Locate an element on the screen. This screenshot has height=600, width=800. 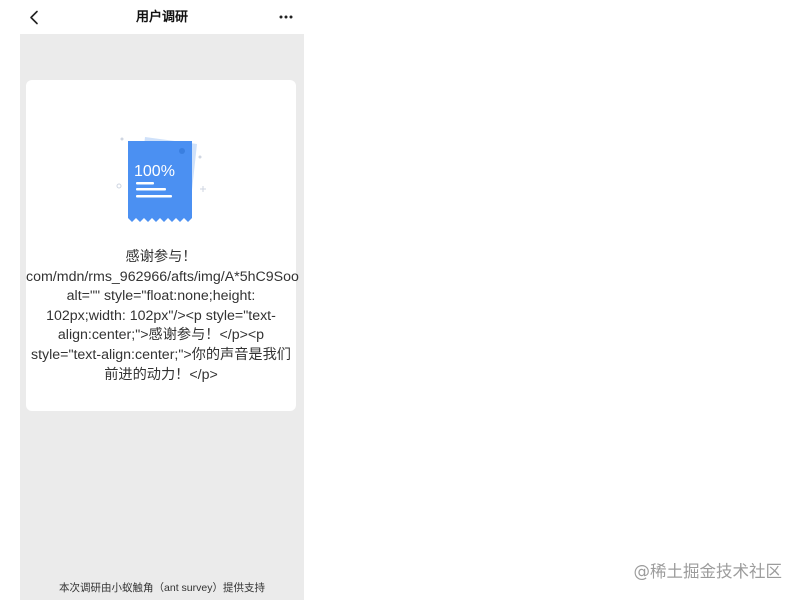
back-button is located at coordinates (34, 17).